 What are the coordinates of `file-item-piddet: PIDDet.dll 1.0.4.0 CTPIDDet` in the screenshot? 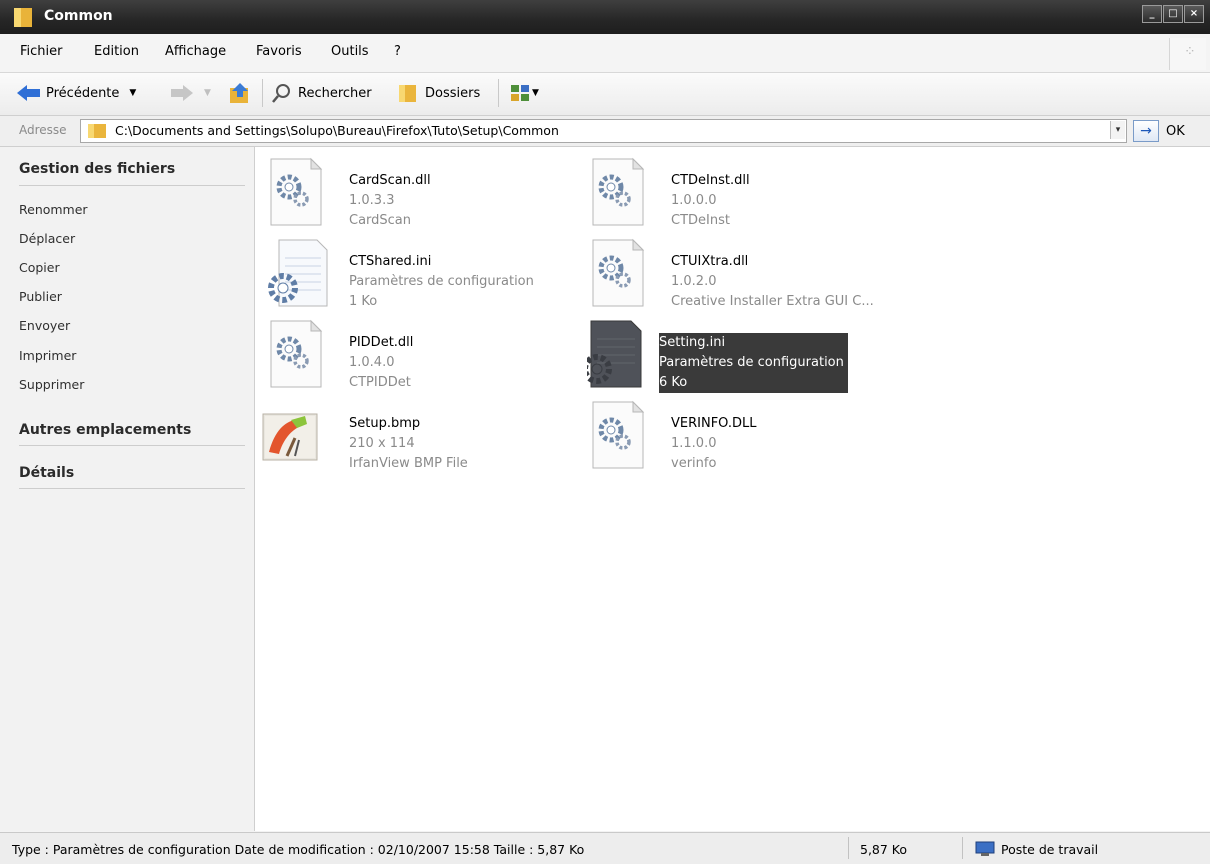 It's located at (430, 357).